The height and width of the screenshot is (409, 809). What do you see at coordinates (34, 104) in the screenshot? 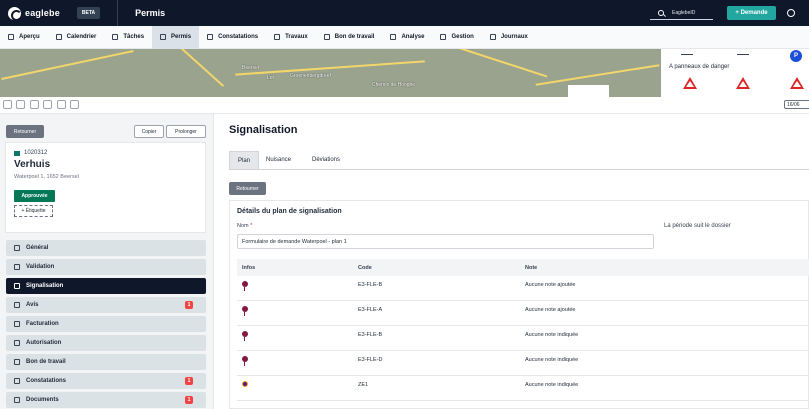
I see `person-icon` at bounding box center [34, 104].